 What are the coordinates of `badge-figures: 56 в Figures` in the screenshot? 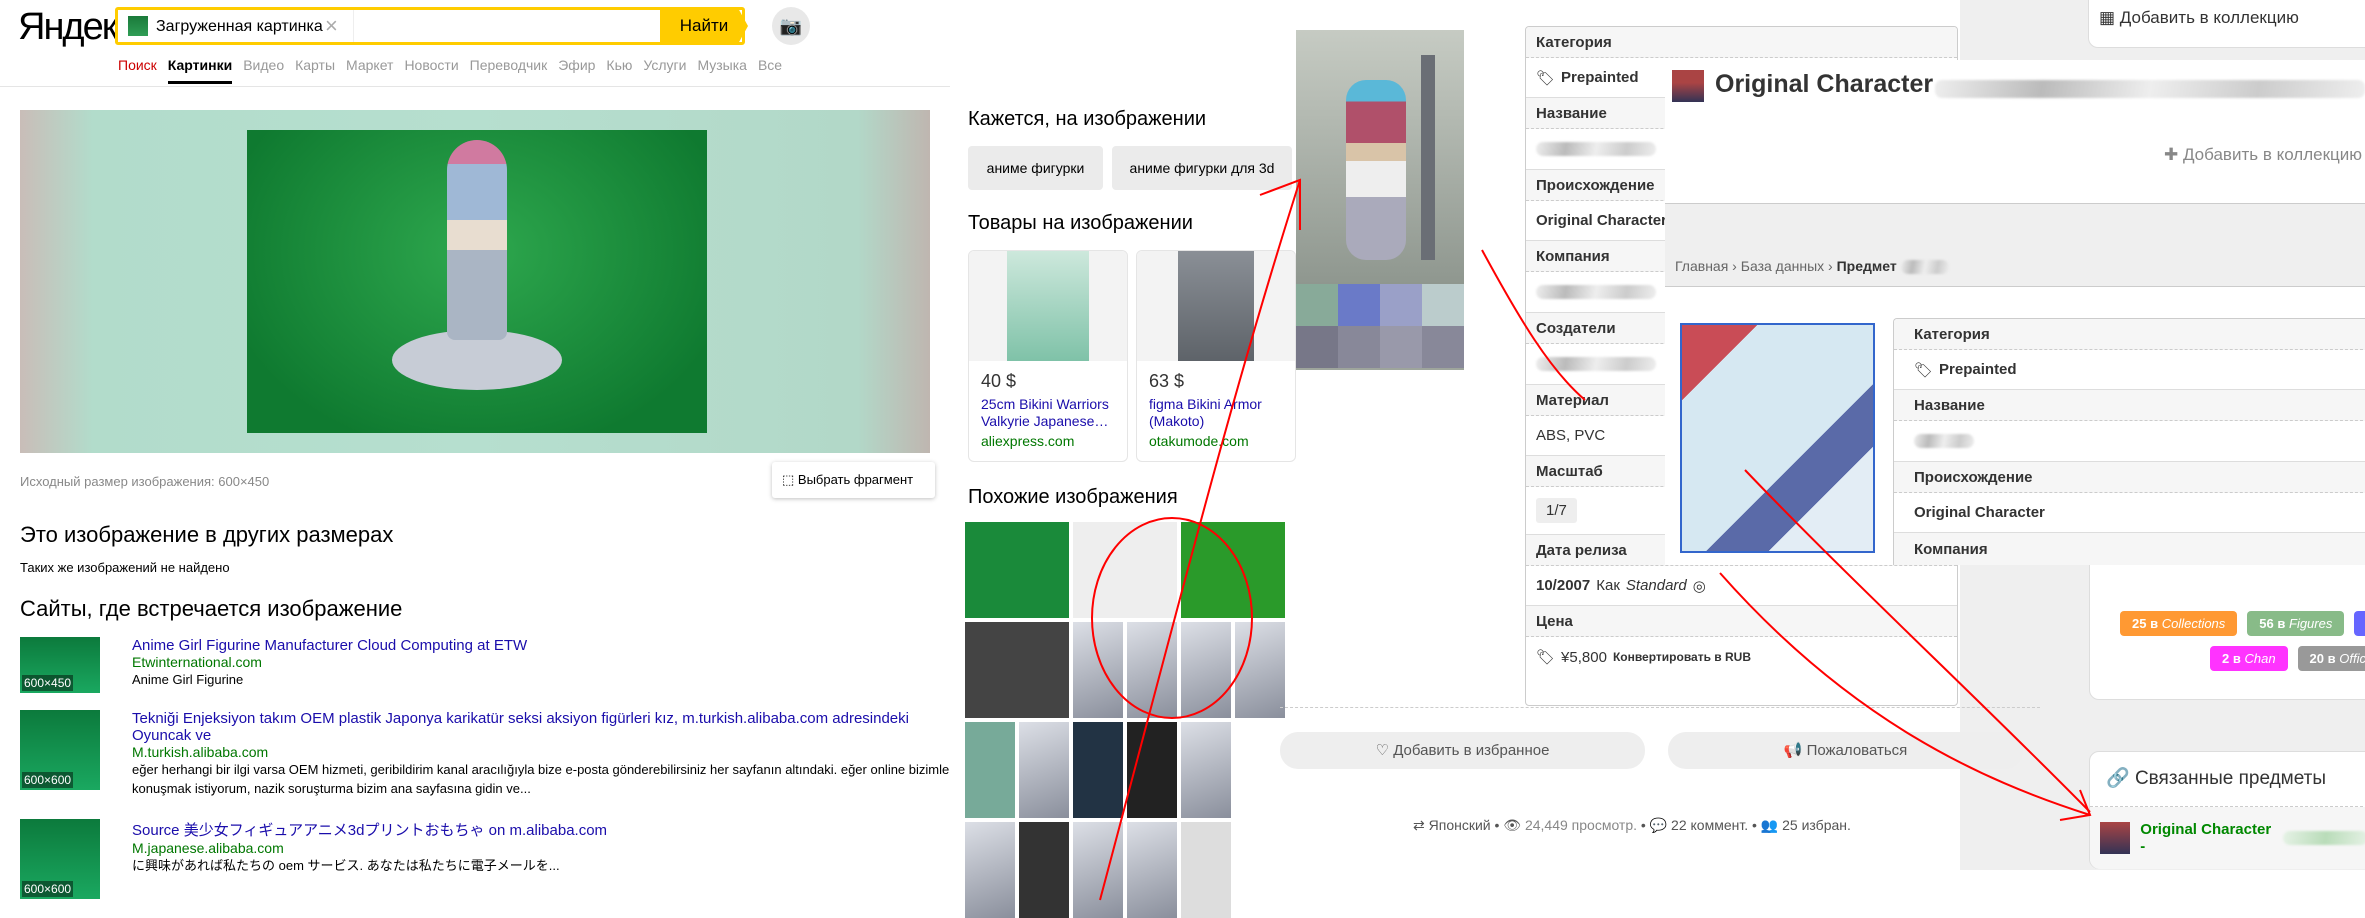 It's located at (2296, 623).